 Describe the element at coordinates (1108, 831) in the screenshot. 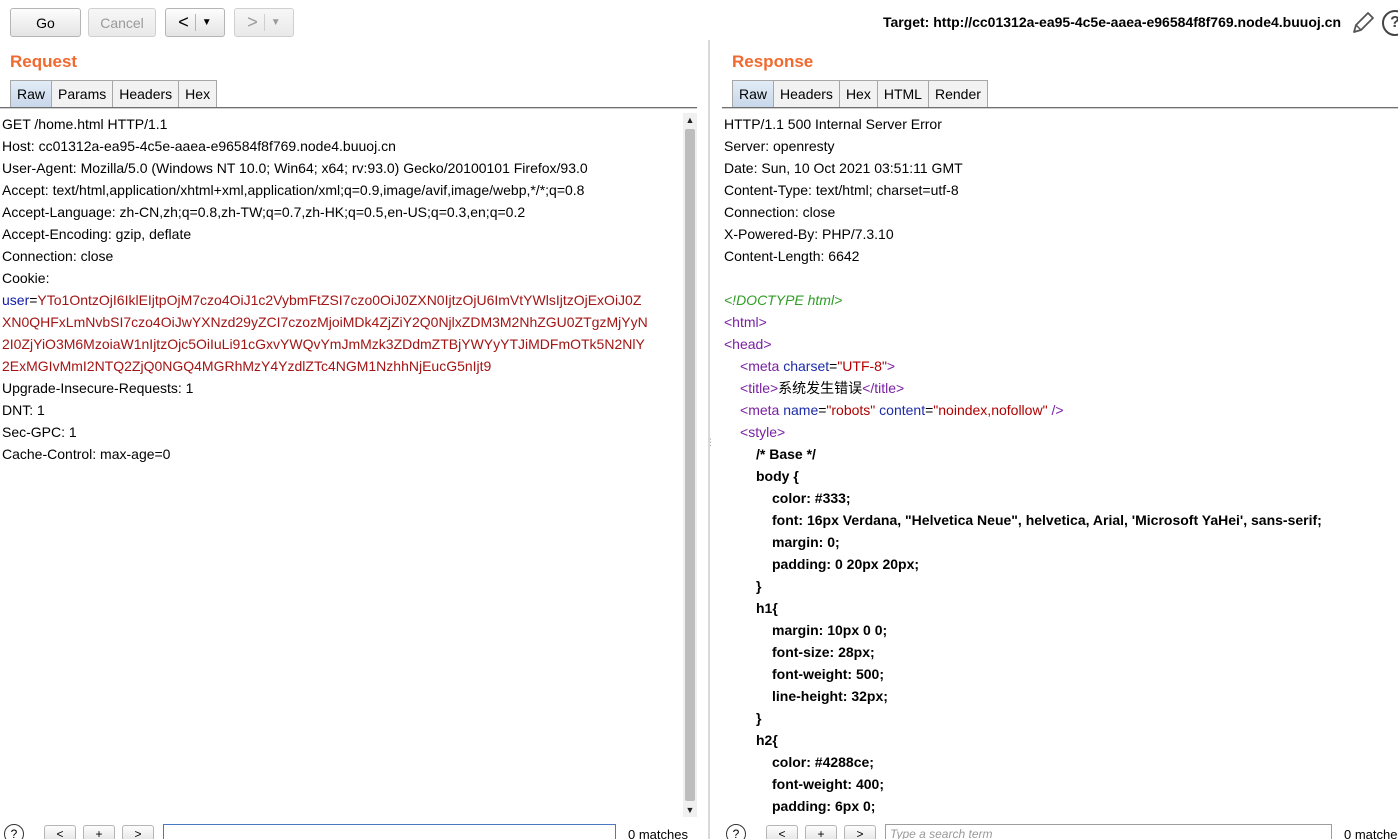

I see `search-input: Type a search term` at that location.